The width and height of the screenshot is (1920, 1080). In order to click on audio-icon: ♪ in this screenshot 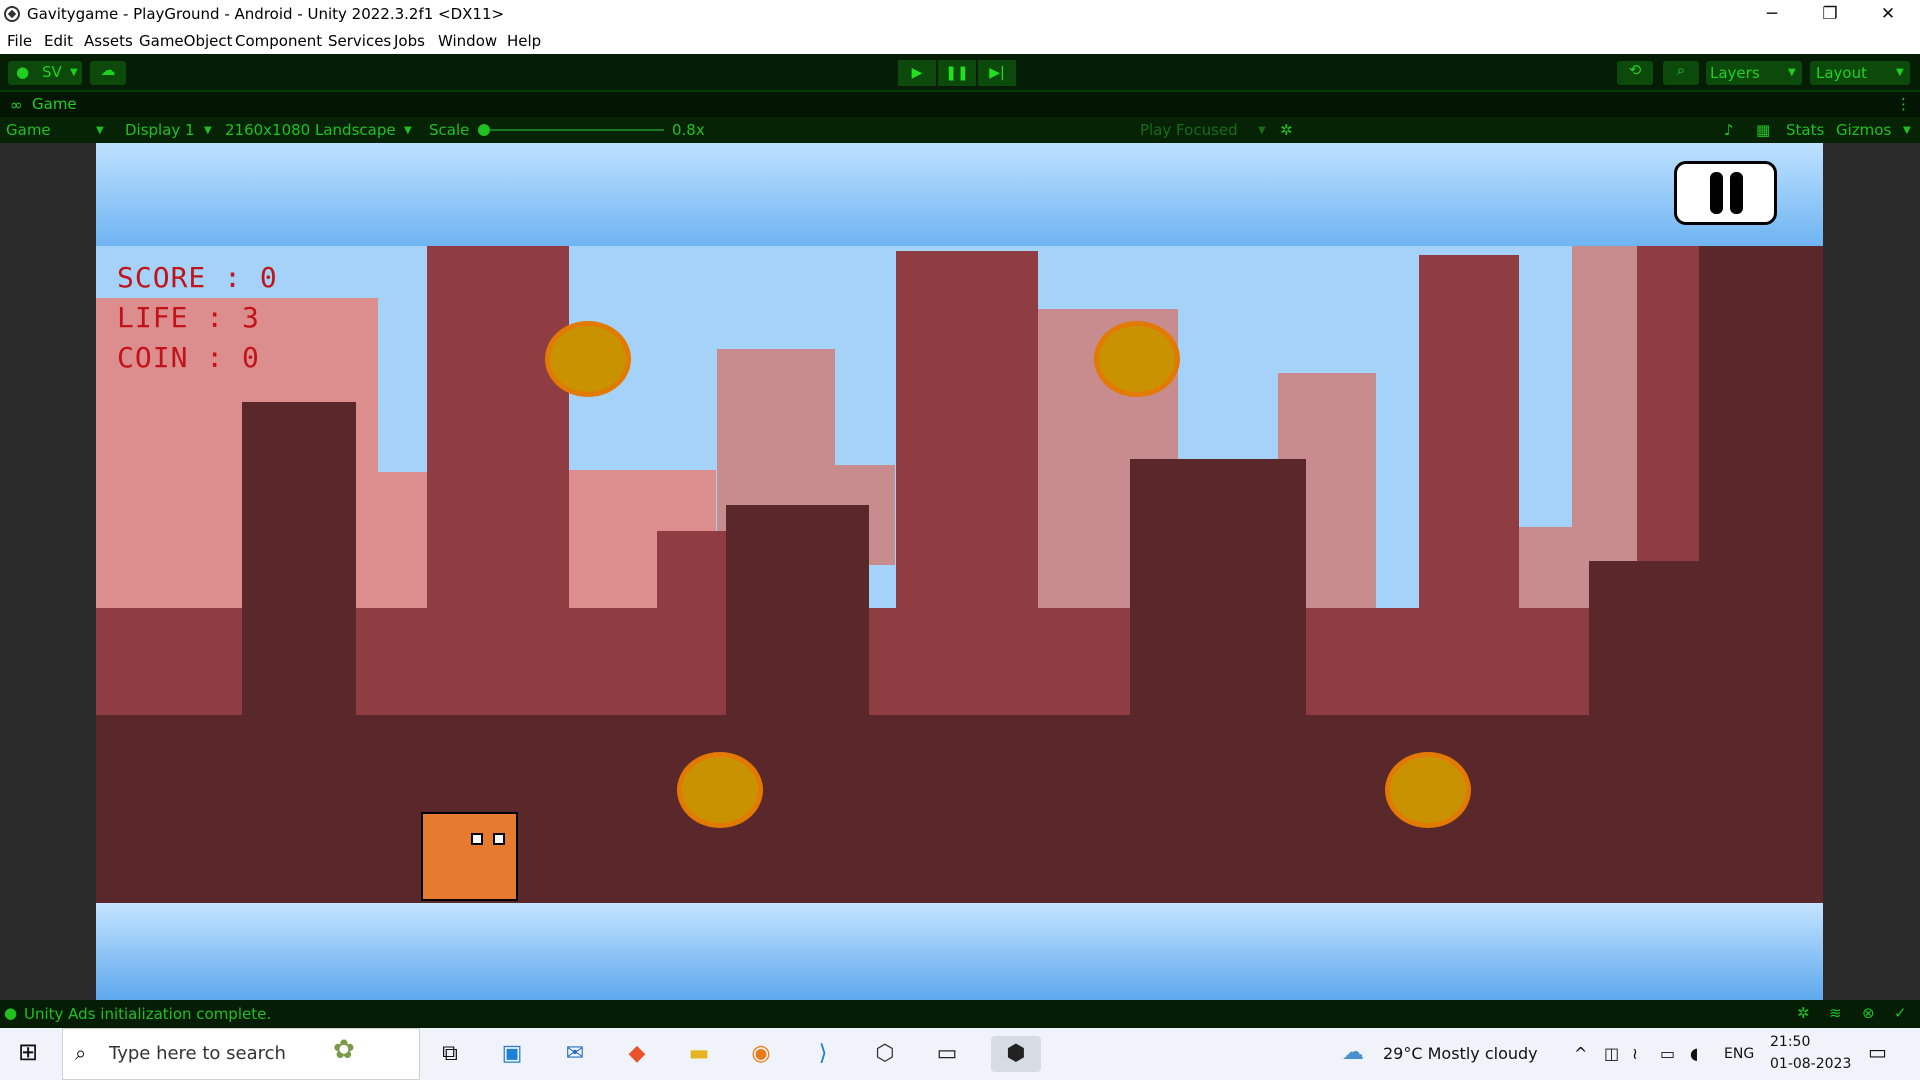, I will do `click(1729, 130)`.